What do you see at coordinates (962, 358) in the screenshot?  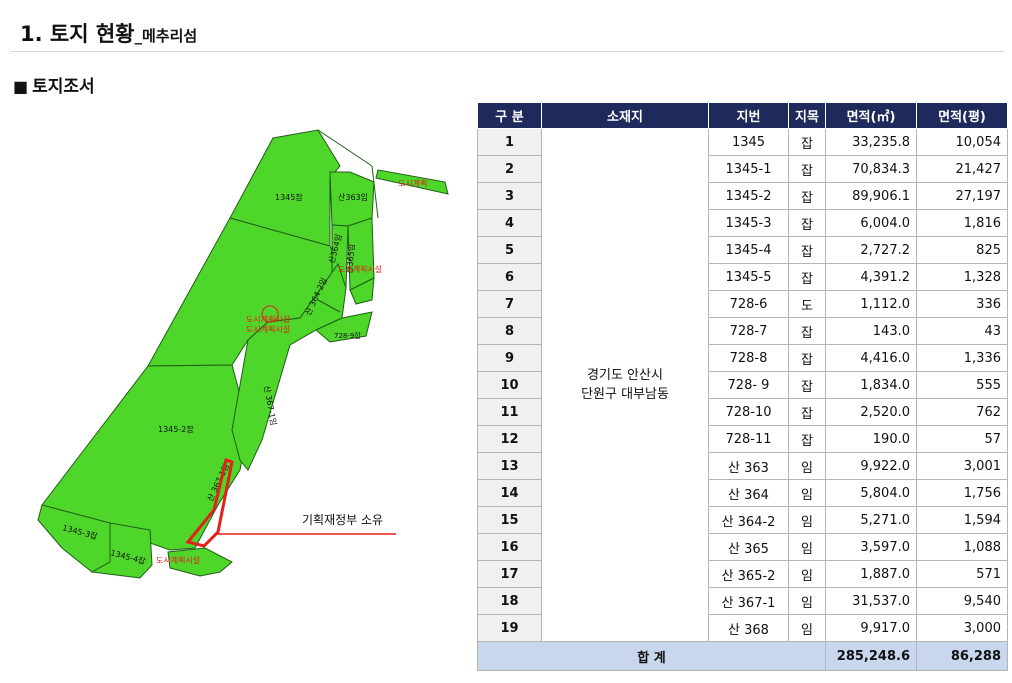 I see `area-pyeong: 1,336` at bounding box center [962, 358].